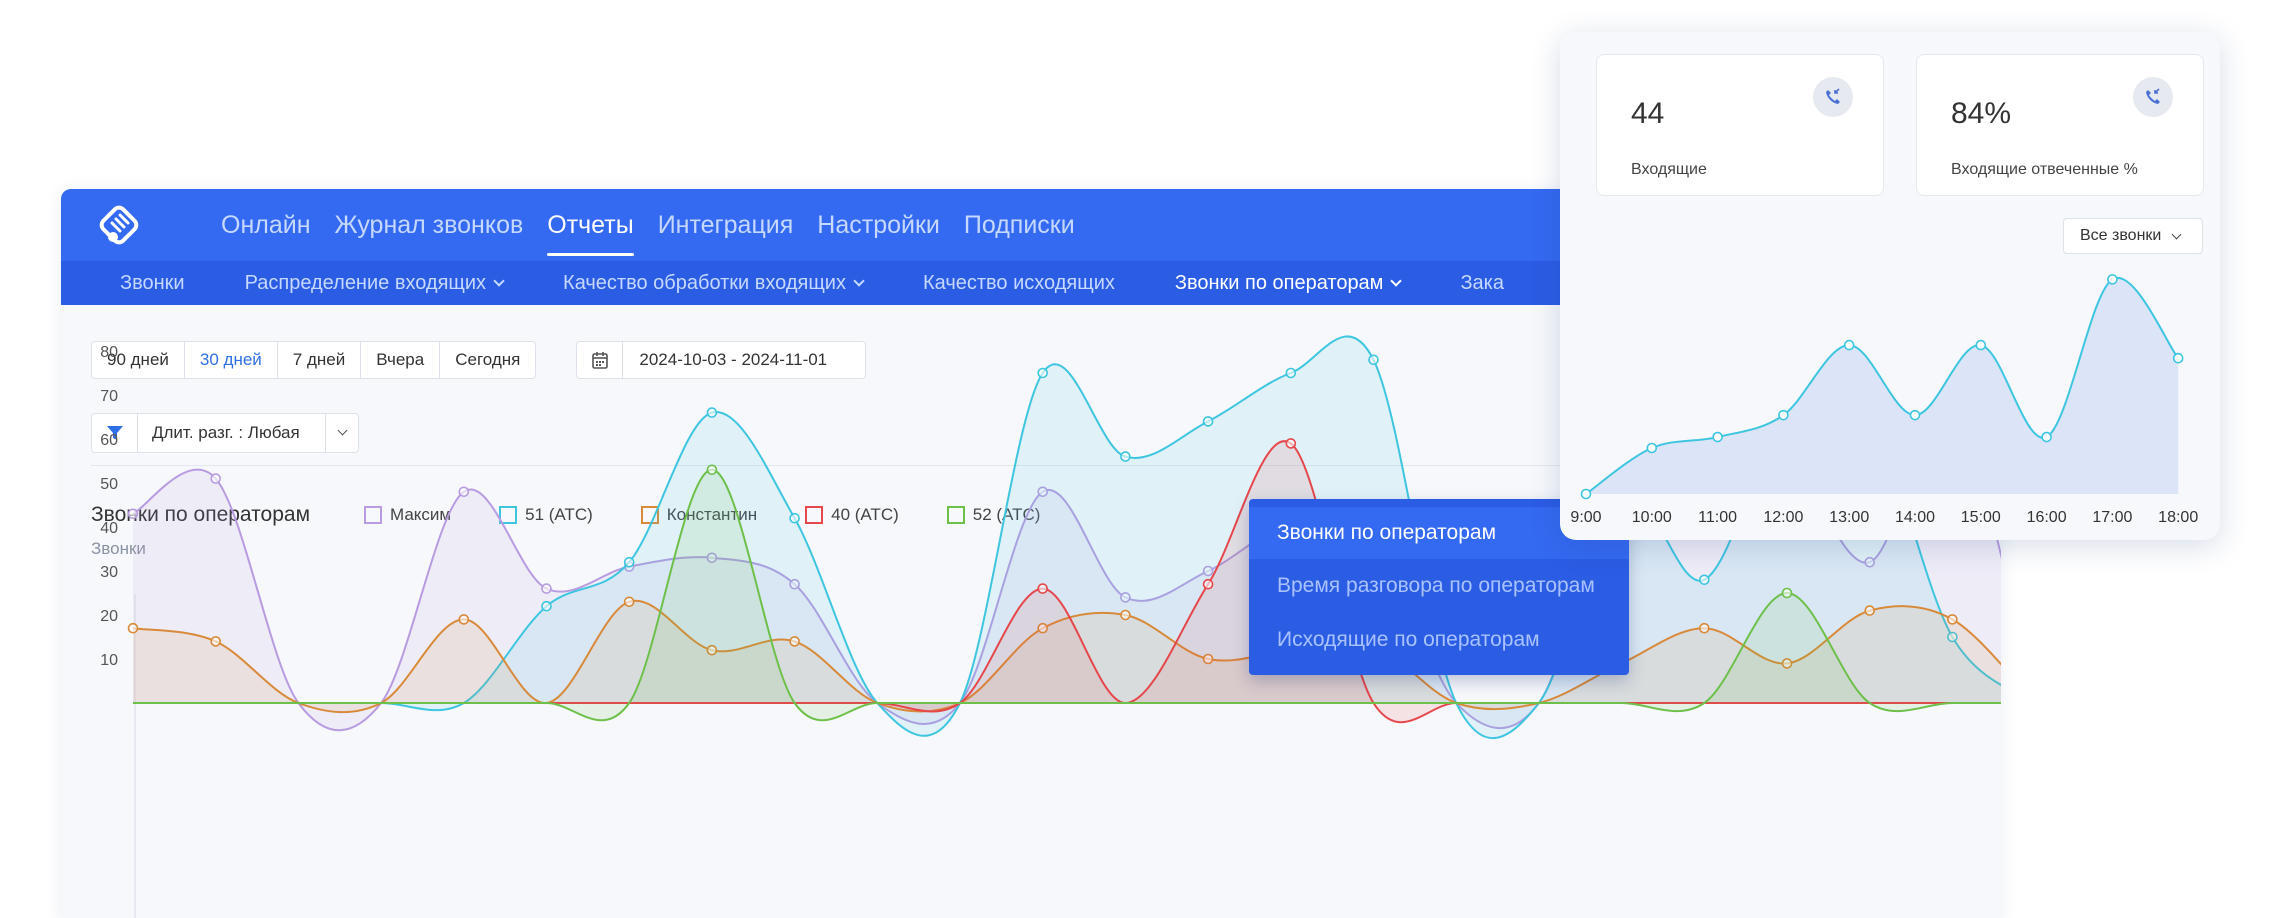 Image resolution: width=2280 pixels, height=918 pixels. Describe the element at coordinates (109, 660) in the screenshot. I see `y-tick-label: 10` at that location.